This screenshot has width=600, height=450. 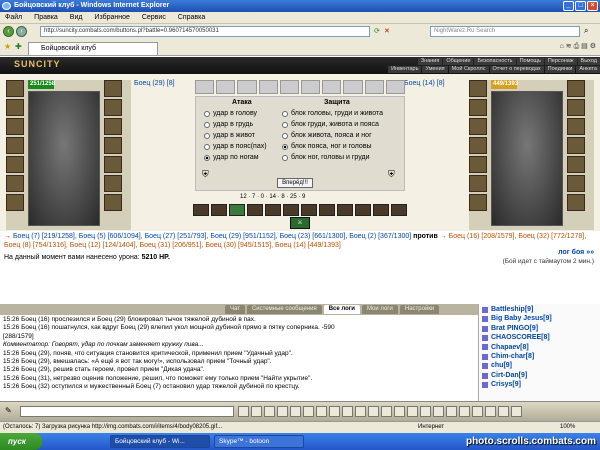 What do you see at coordinates (235, 146) in the screenshot?
I see `attack-waist-radio: удар в пояс(пах)` at bounding box center [235, 146].